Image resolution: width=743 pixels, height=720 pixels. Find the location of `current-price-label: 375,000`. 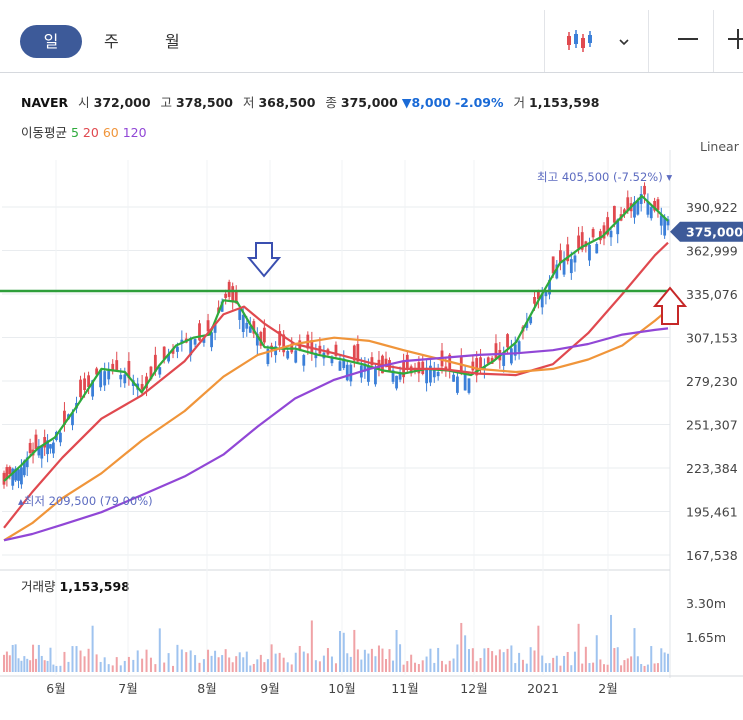

current-price-label: 375,000 is located at coordinates (714, 231).